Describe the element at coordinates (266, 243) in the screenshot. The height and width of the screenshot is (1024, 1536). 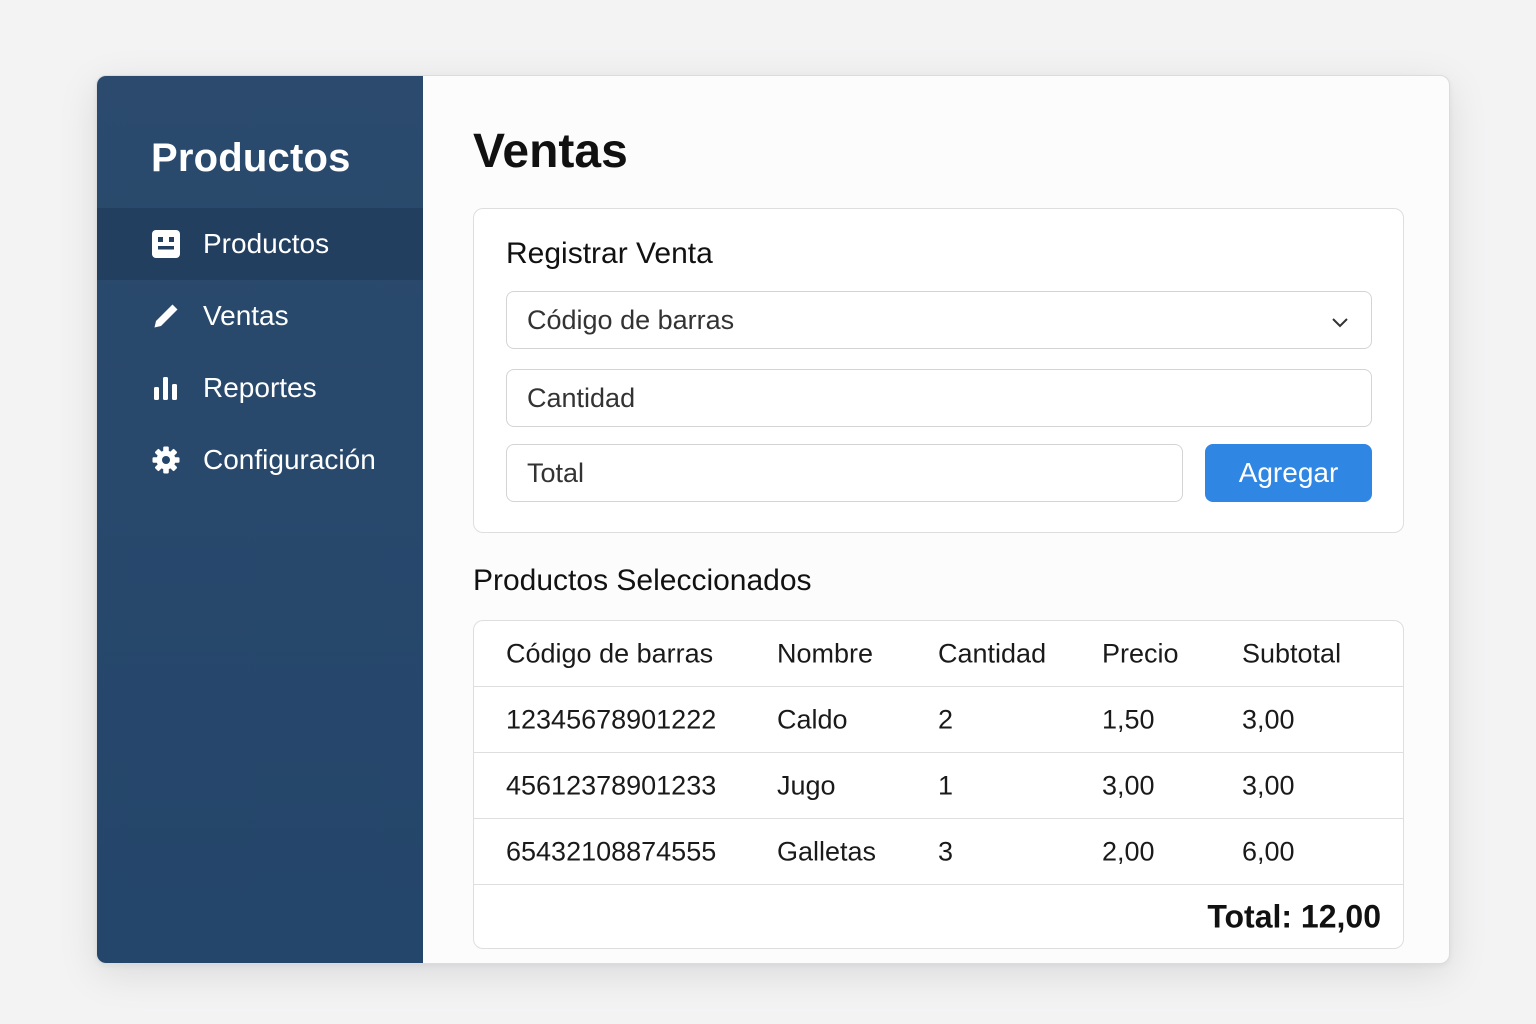
I see `sidebar-item-label: Productos` at that location.